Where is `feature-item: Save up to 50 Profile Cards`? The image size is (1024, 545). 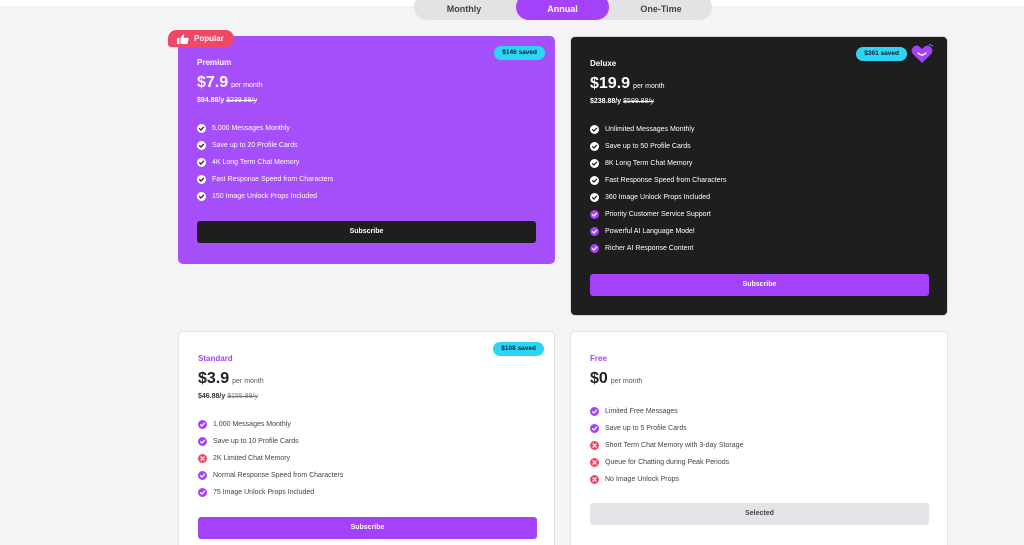 feature-item: Save up to 50 Profile Cards is located at coordinates (658, 150).